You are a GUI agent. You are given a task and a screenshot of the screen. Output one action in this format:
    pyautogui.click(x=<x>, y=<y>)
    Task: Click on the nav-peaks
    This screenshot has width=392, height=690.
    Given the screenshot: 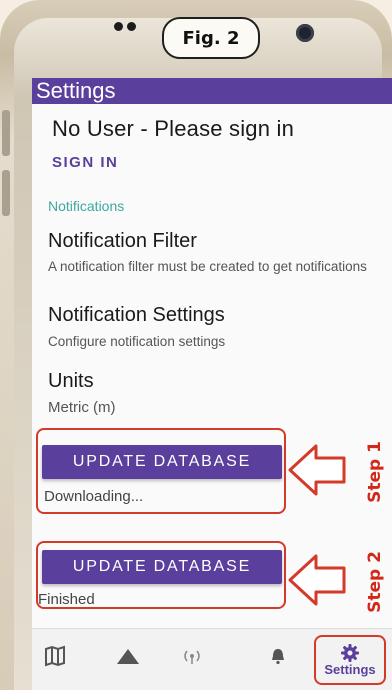 What is the action you would take?
    pyautogui.click(x=128, y=656)
    